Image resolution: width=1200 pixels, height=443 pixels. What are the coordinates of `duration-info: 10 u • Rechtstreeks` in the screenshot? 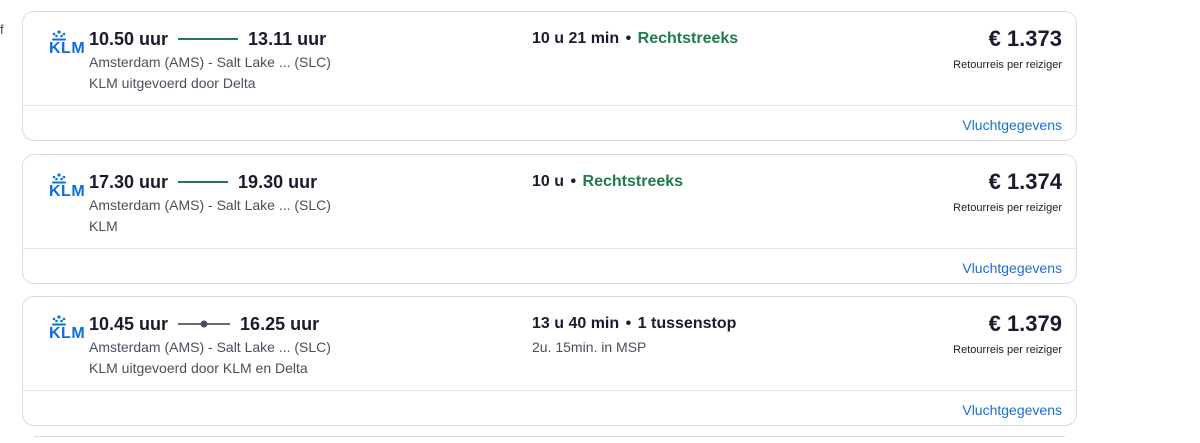 It's located at (607, 182).